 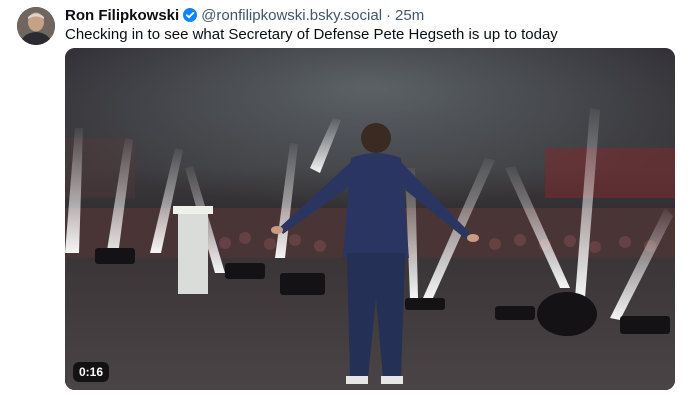 What do you see at coordinates (409, 15) in the screenshot?
I see `post-timestamp: 25m` at bounding box center [409, 15].